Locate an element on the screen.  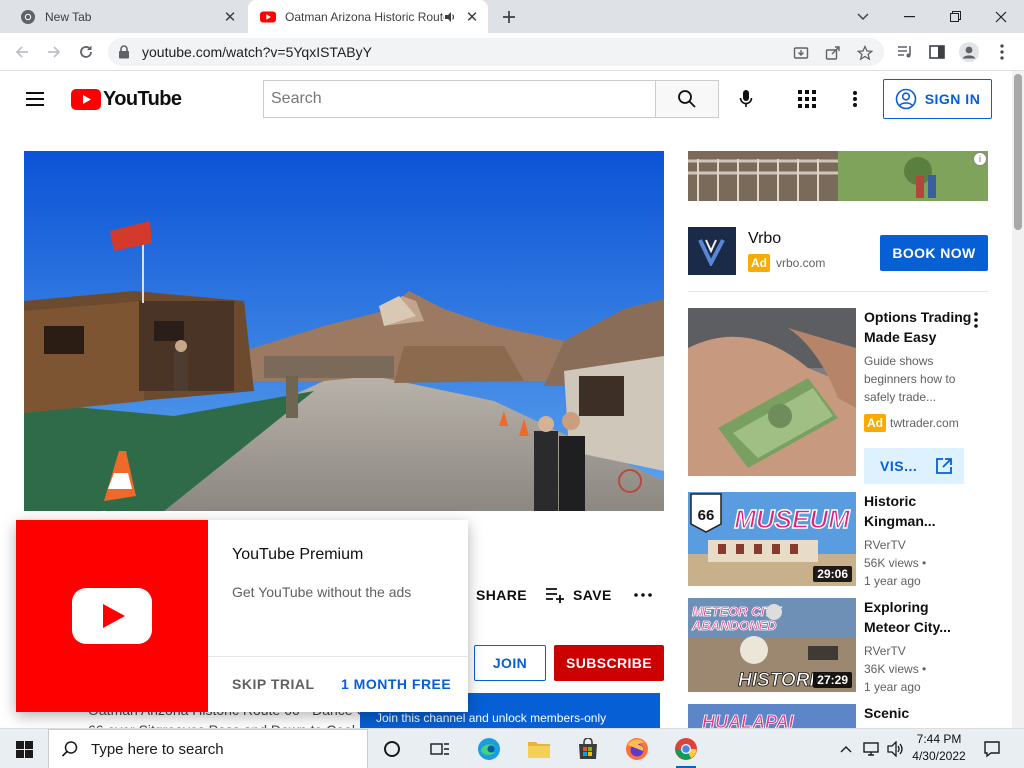
new-tab-icon is located at coordinates (509, 17).